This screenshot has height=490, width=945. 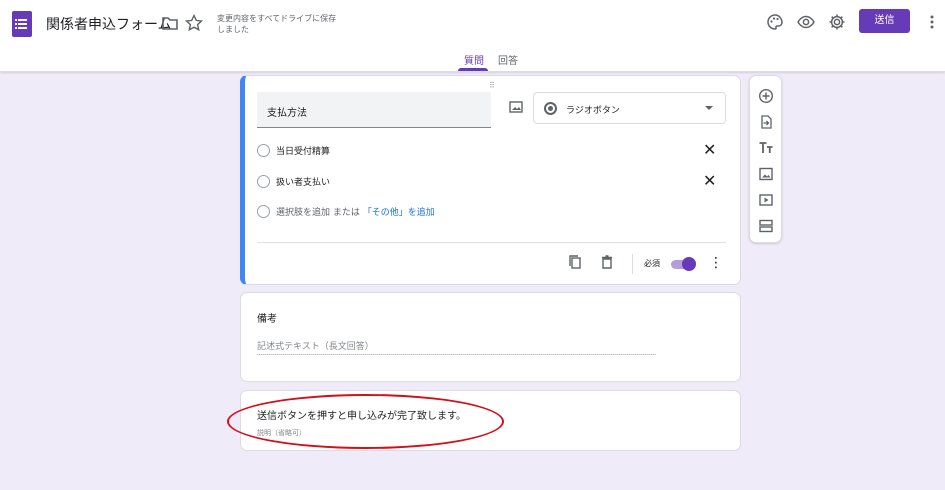 I want to click on send-button: 送信, so click(x=884, y=21).